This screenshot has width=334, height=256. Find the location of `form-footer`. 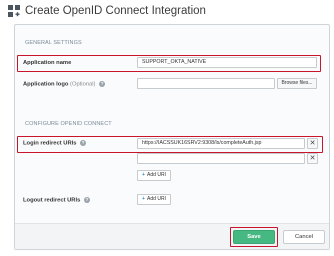

form-footer is located at coordinates (172, 236).